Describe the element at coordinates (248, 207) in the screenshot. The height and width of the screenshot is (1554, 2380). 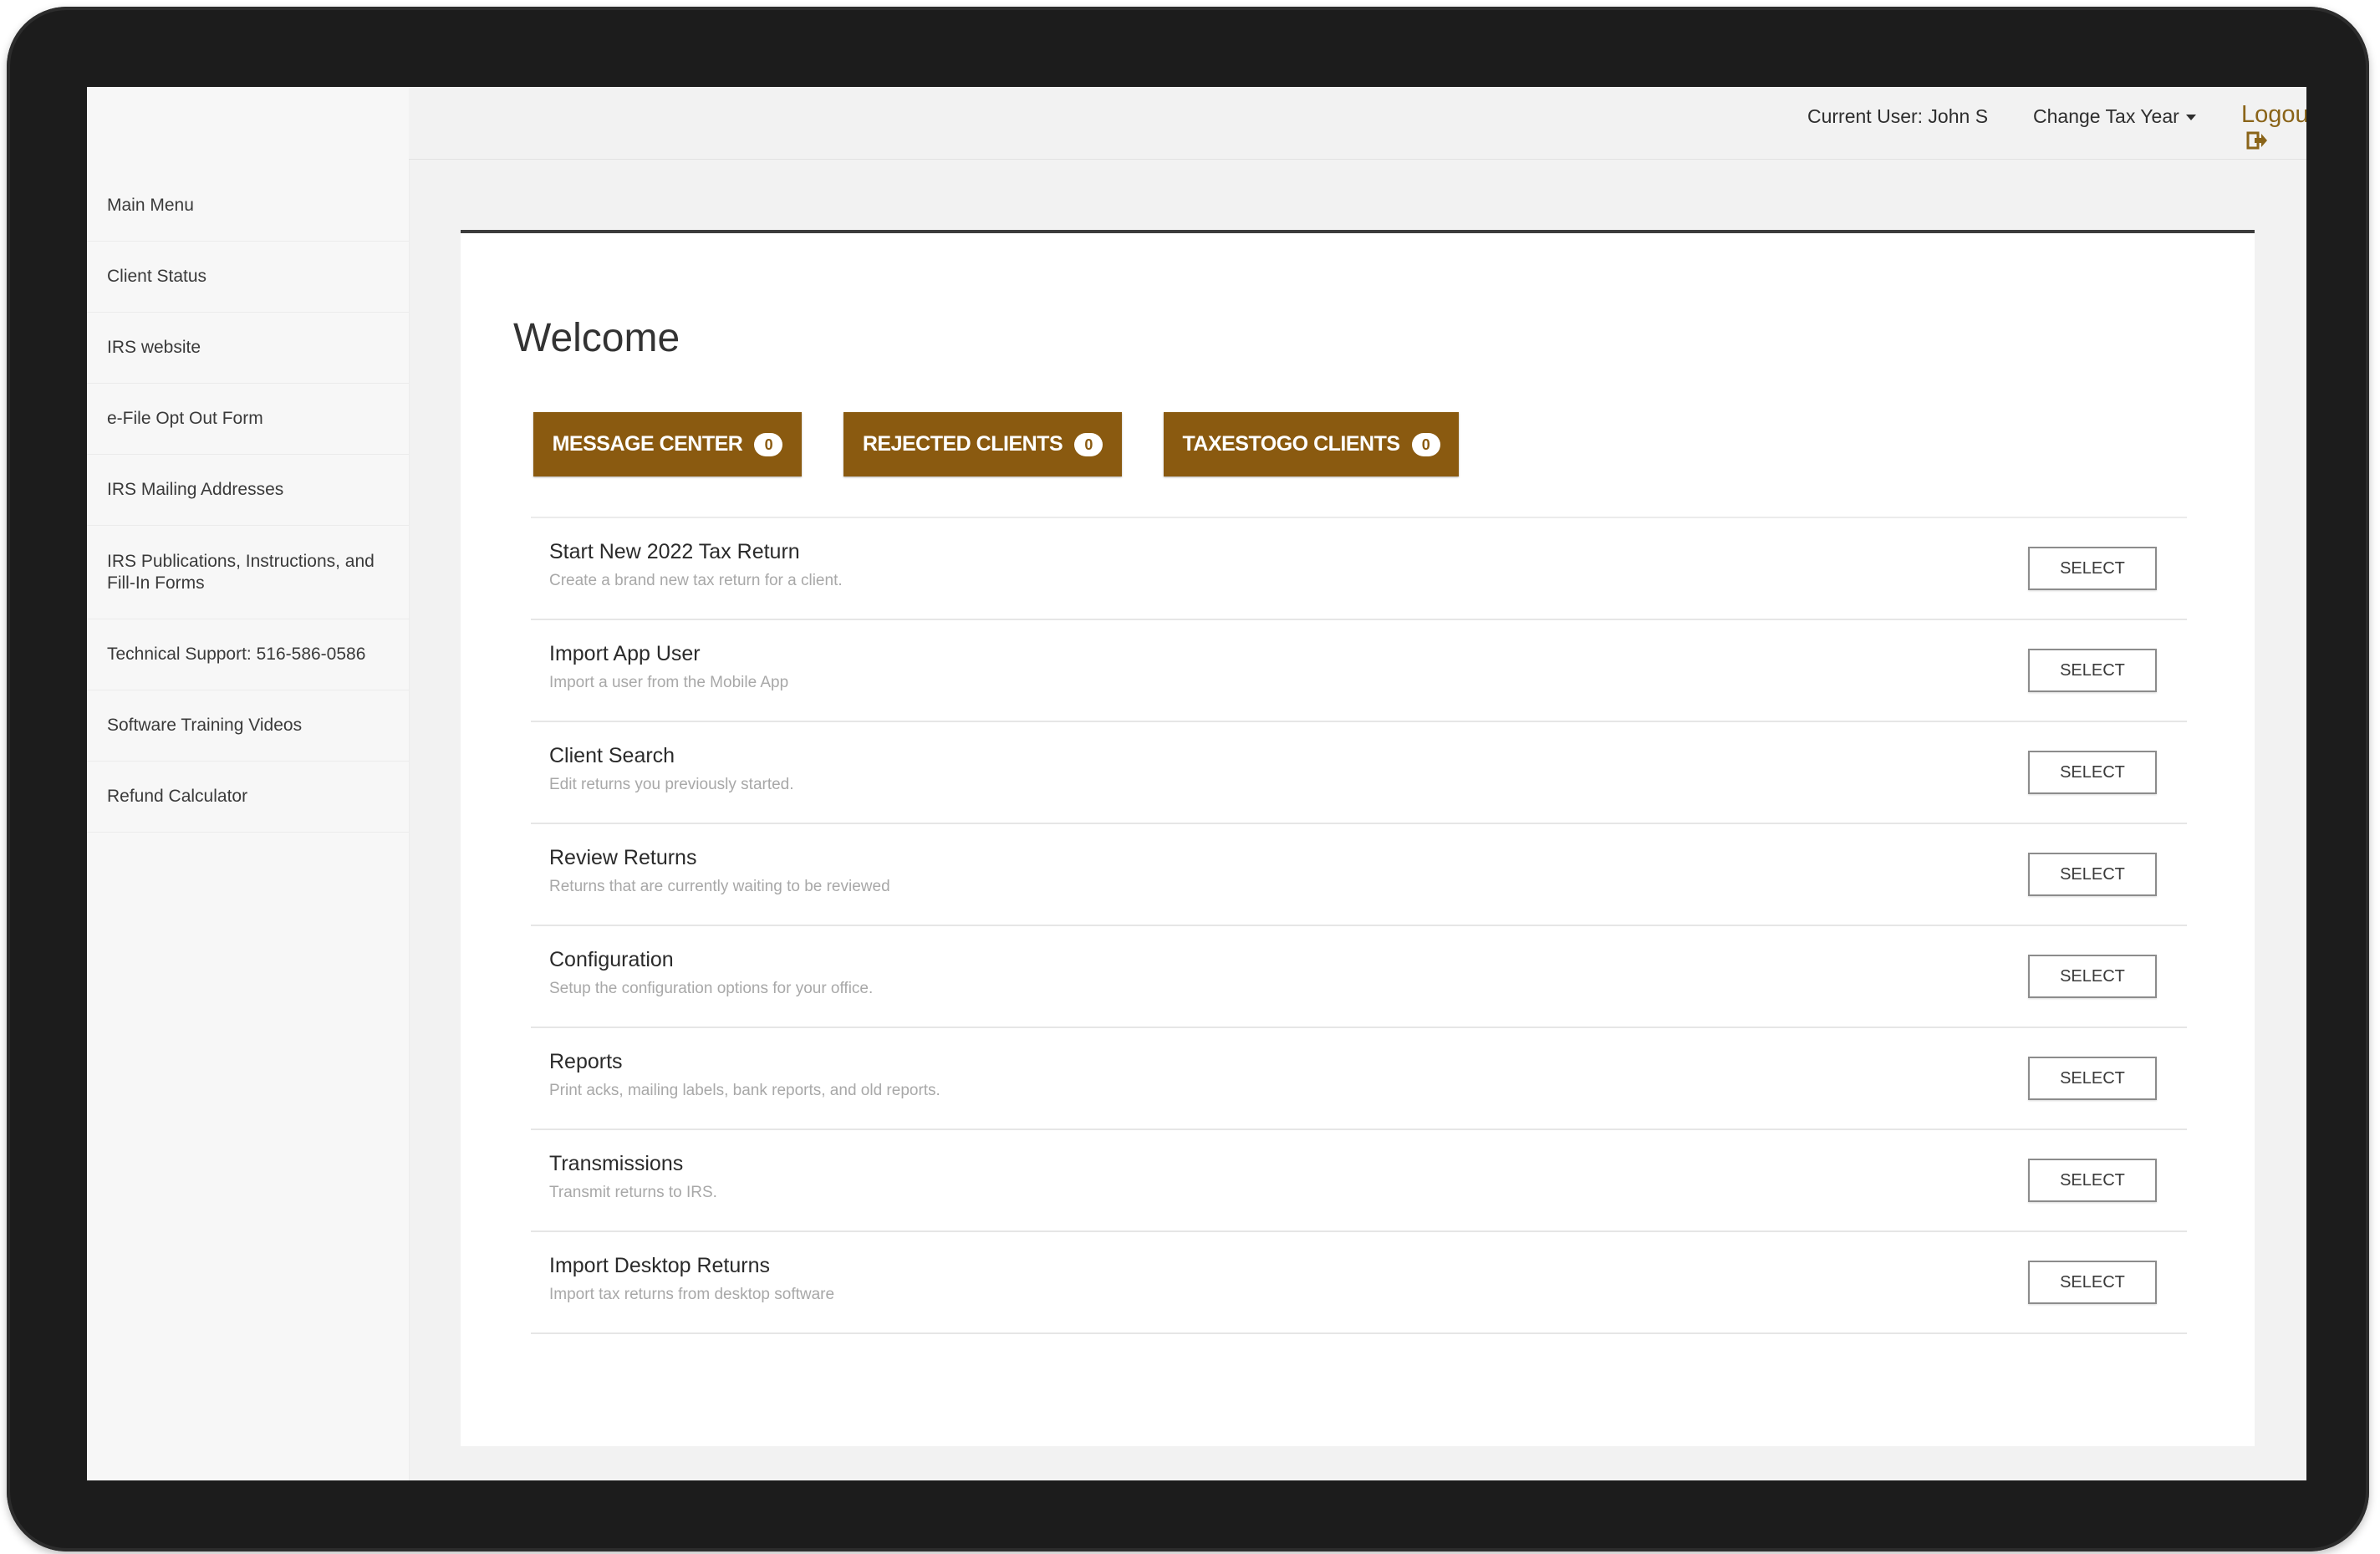
I see `sidebar-item-main-menu: Main Menu` at that location.